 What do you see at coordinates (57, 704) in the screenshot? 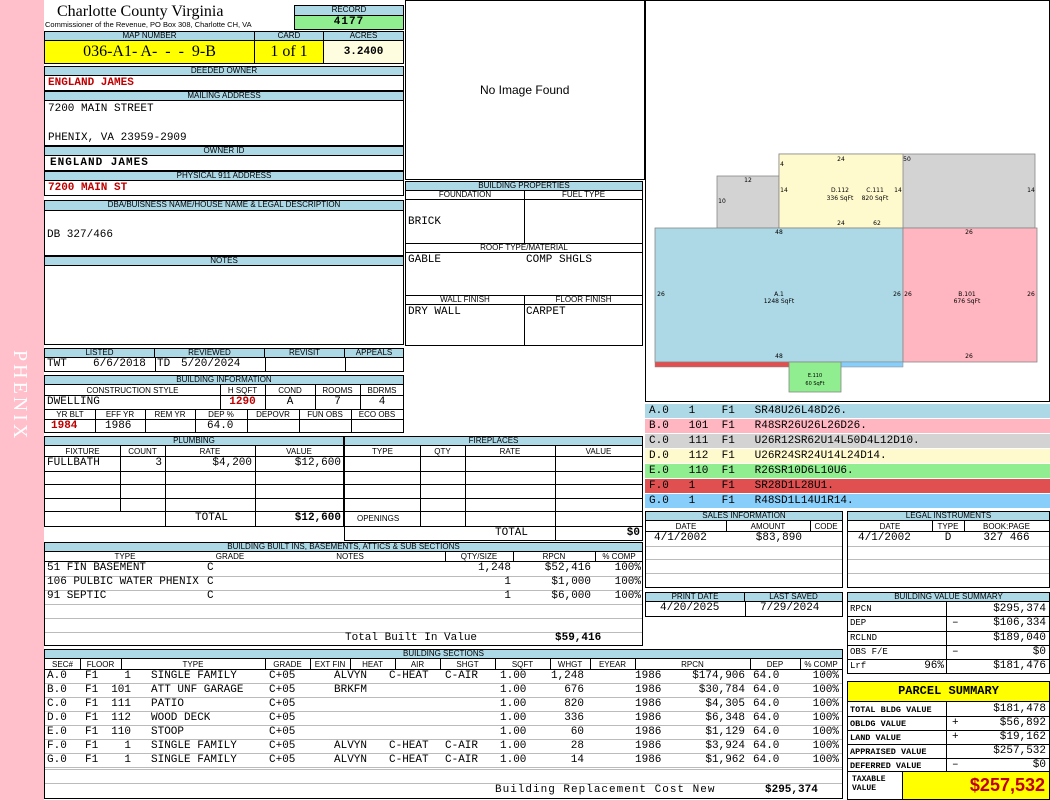
I see `section-sec: C.0` at bounding box center [57, 704].